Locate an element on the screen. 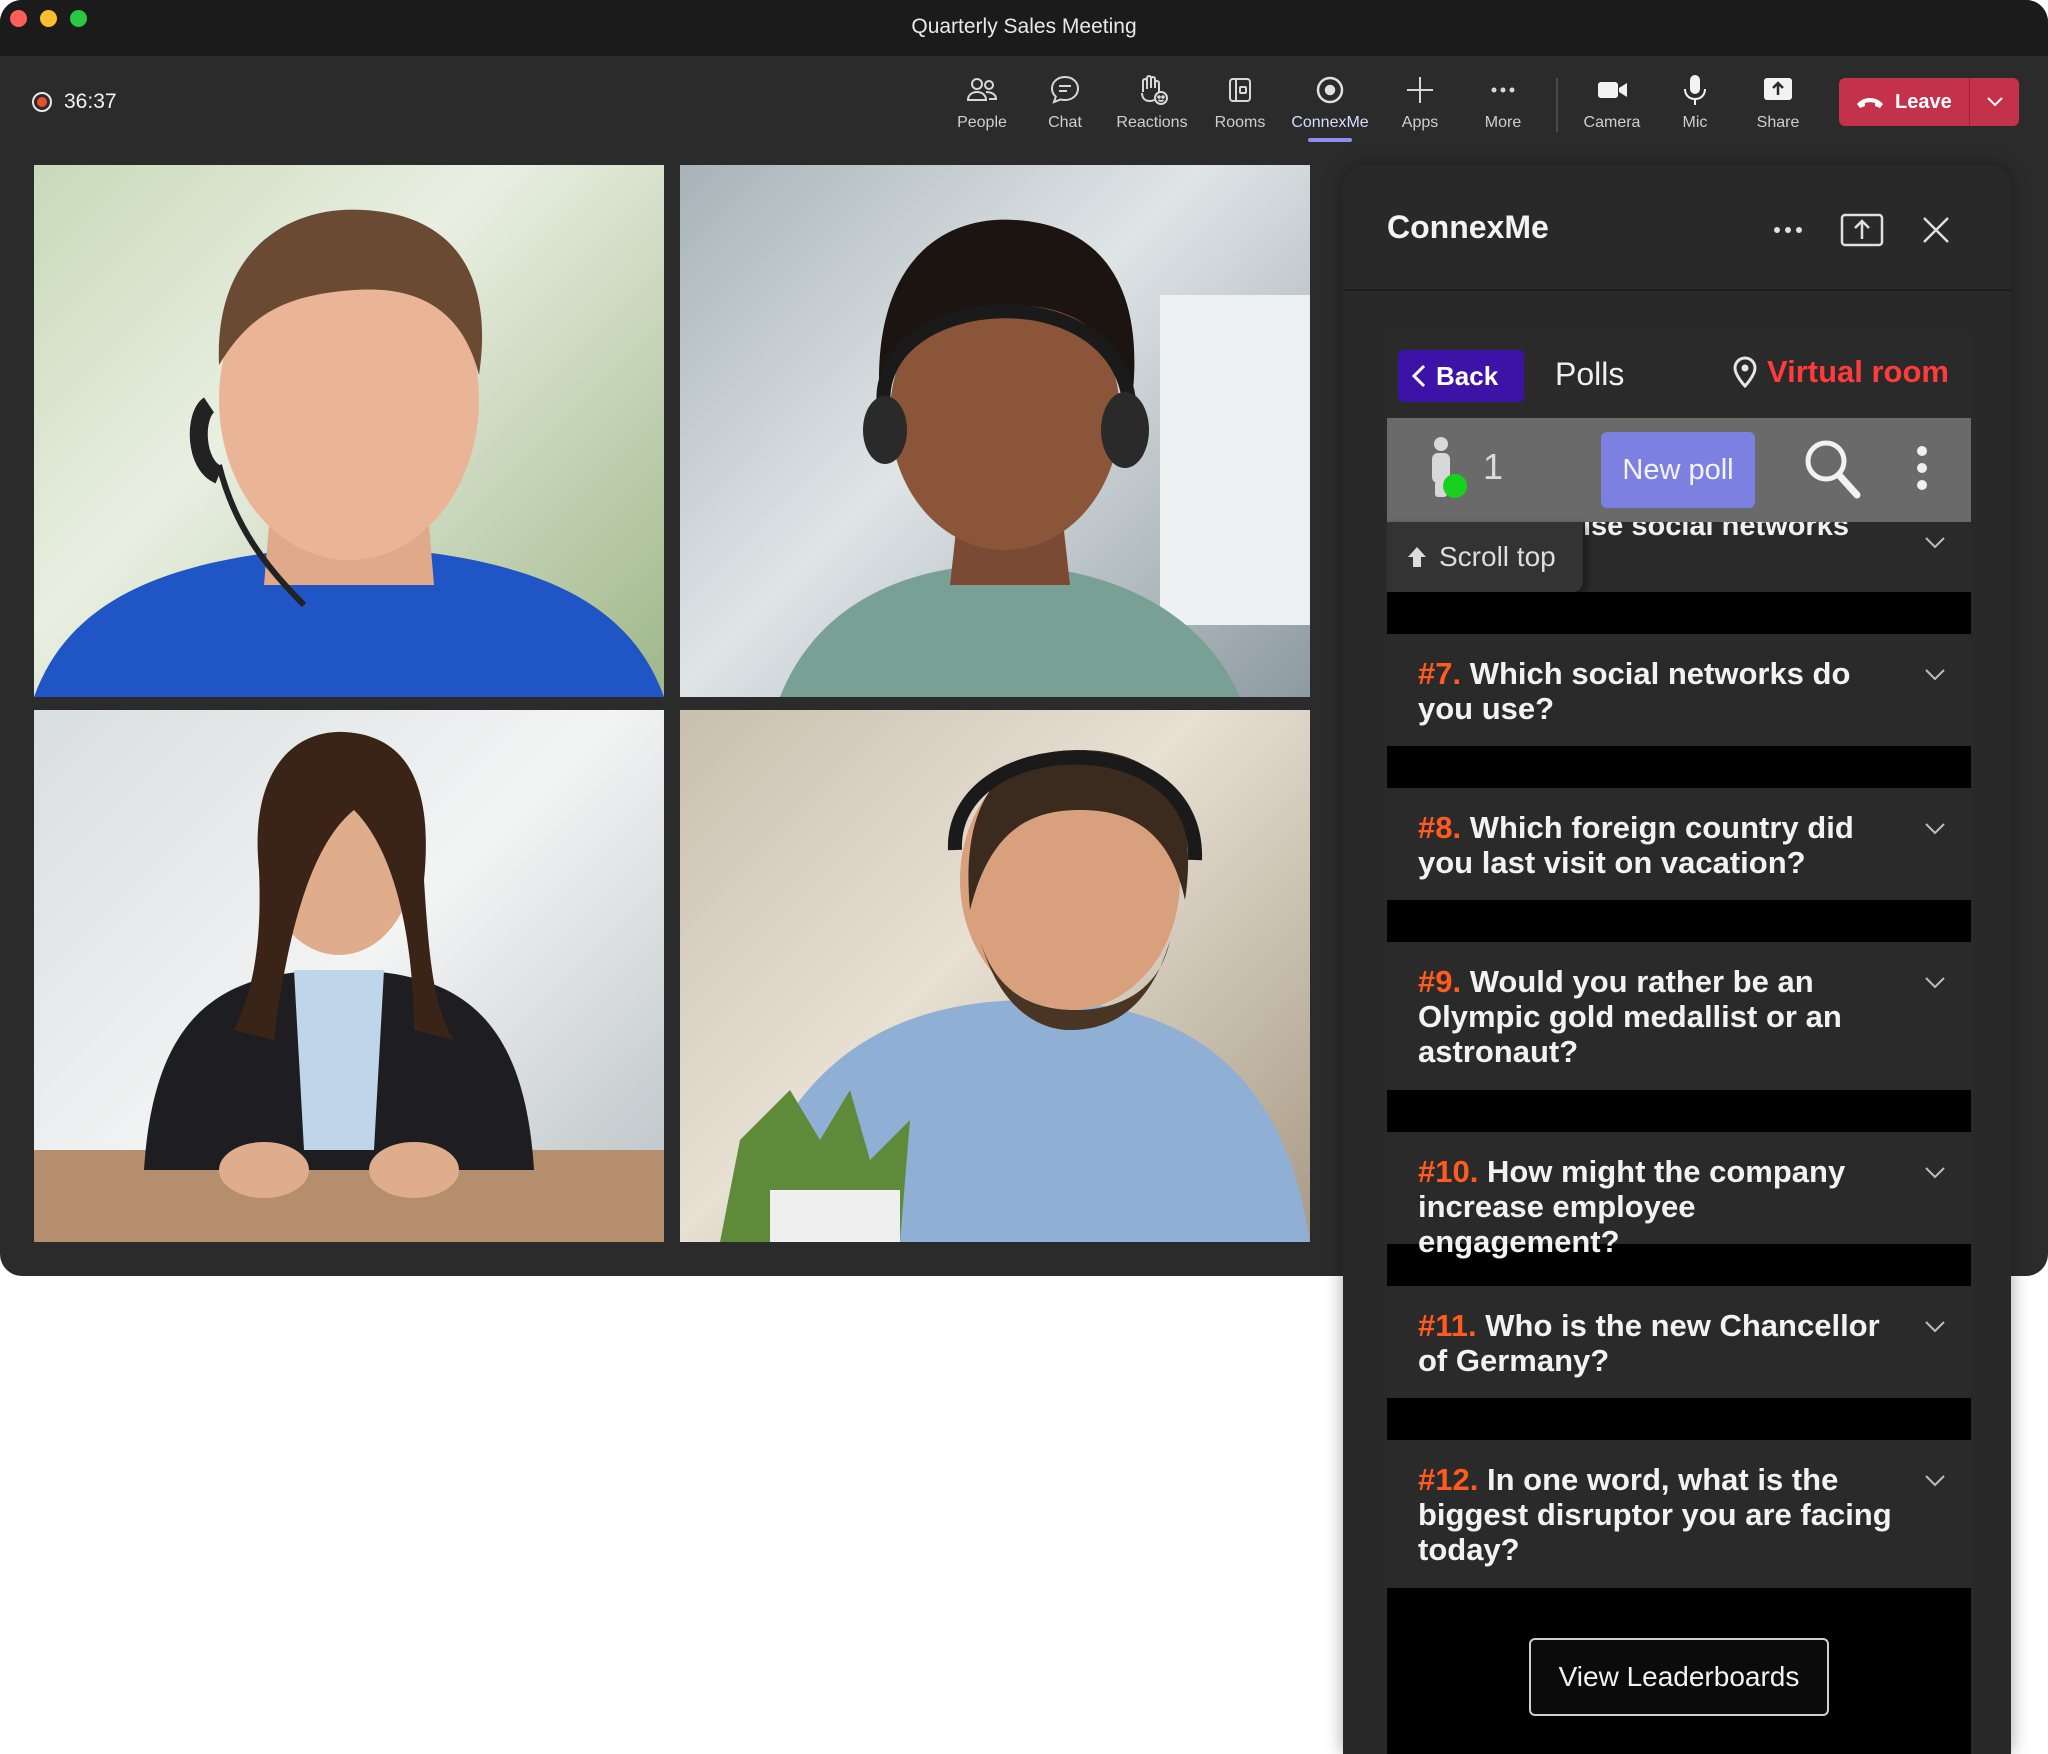 The width and height of the screenshot is (2048, 1754). close-icon is located at coordinates (1936, 230).